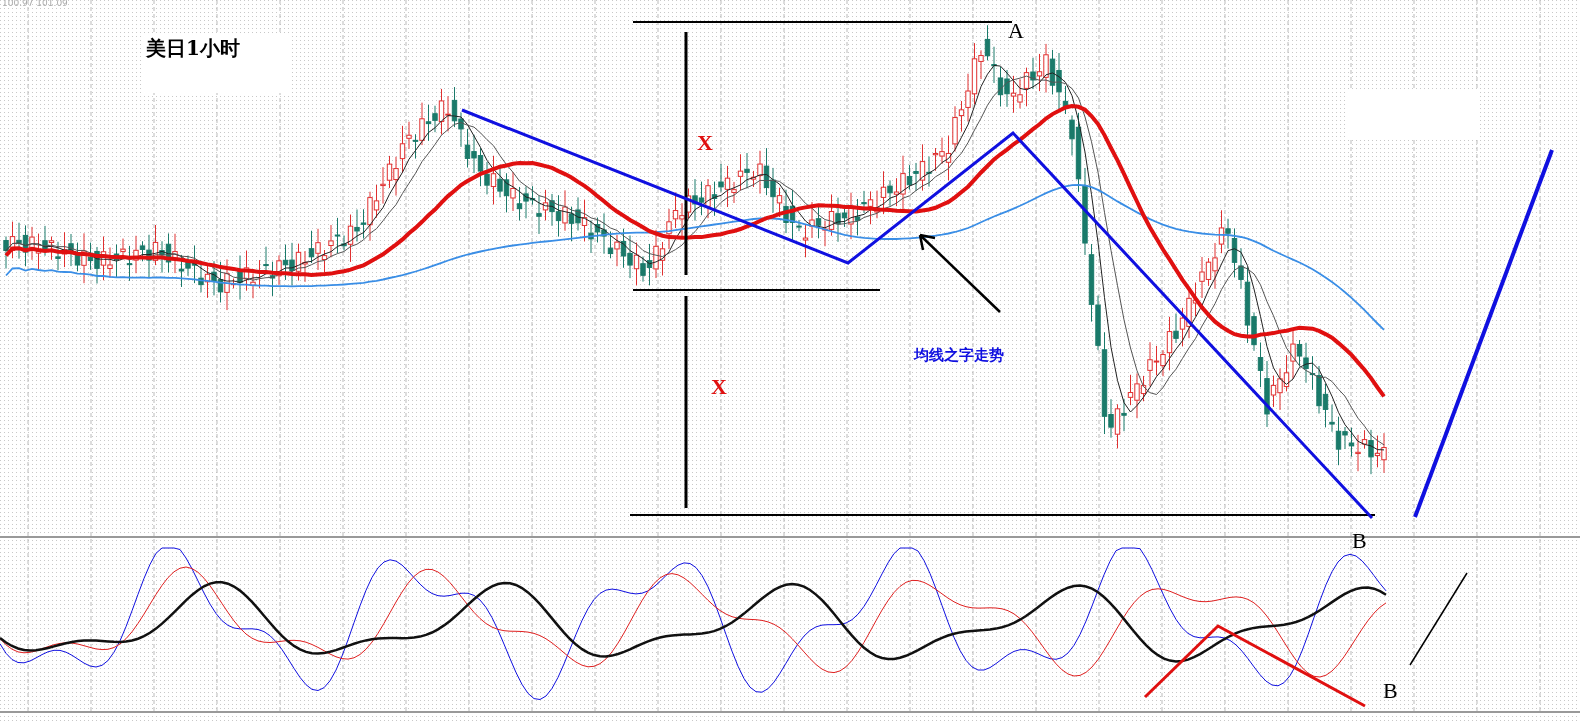 This screenshot has width=1580, height=721. What do you see at coordinates (1016, 31) in the screenshot?
I see `point-label: A` at bounding box center [1016, 31].